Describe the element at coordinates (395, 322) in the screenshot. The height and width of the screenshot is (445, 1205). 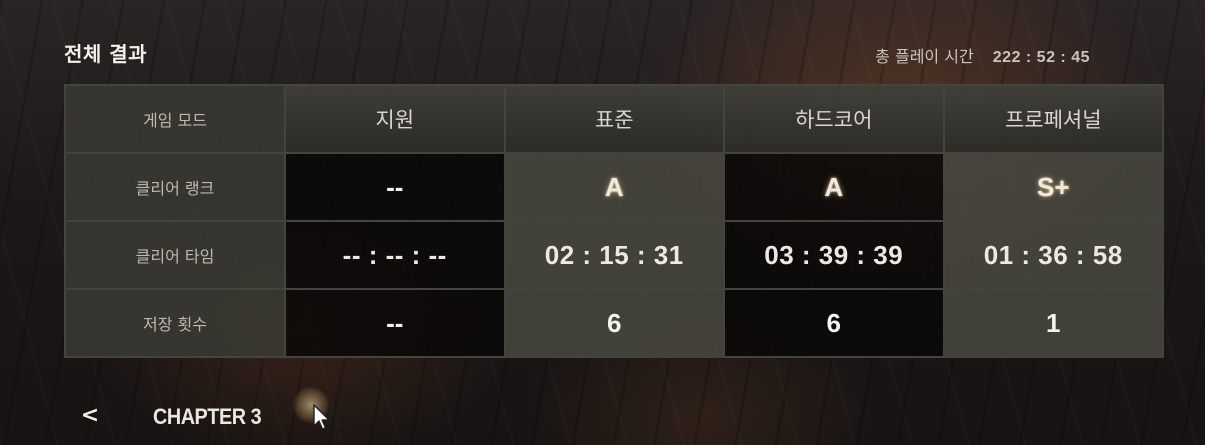
I see `save-count-assisted: --` at that location.